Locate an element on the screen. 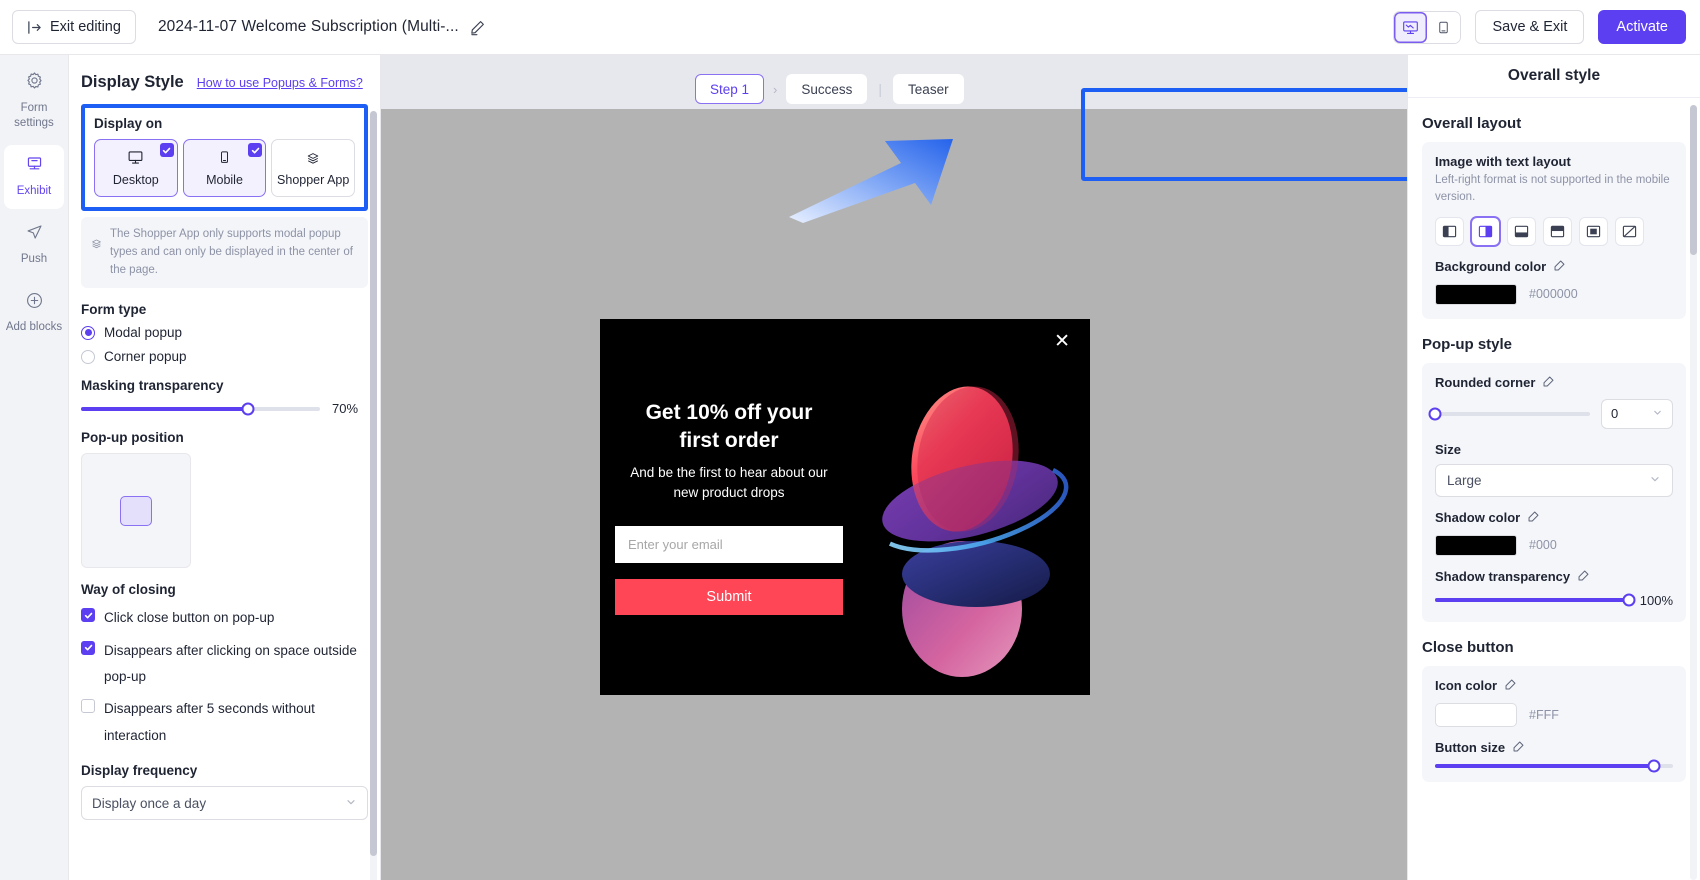 Image resolution: width=1700 pixels, height=880 pixels. closing-option-close-button-label: Click close button on pop-up is located at coordinates (189, 618).